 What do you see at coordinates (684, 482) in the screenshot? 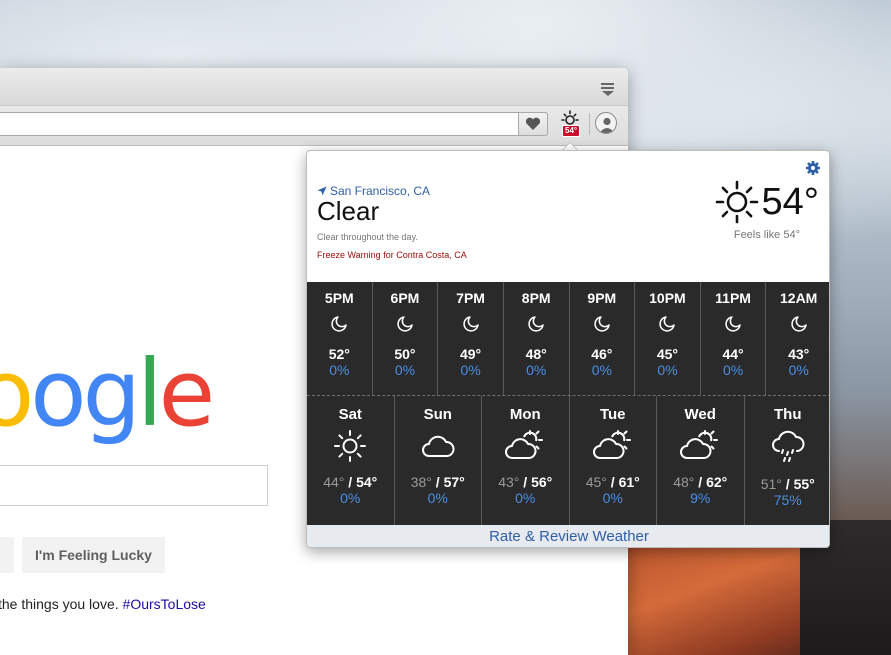
I see `low-temp: 48°` at bounding box center [684, 482].